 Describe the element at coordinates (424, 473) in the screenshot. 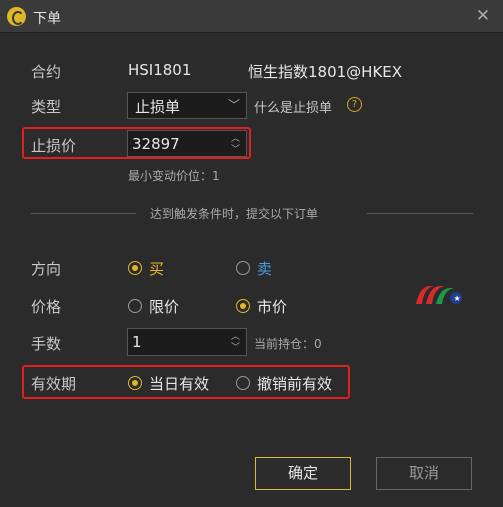

I see `cancel-button: 取消` at that location.